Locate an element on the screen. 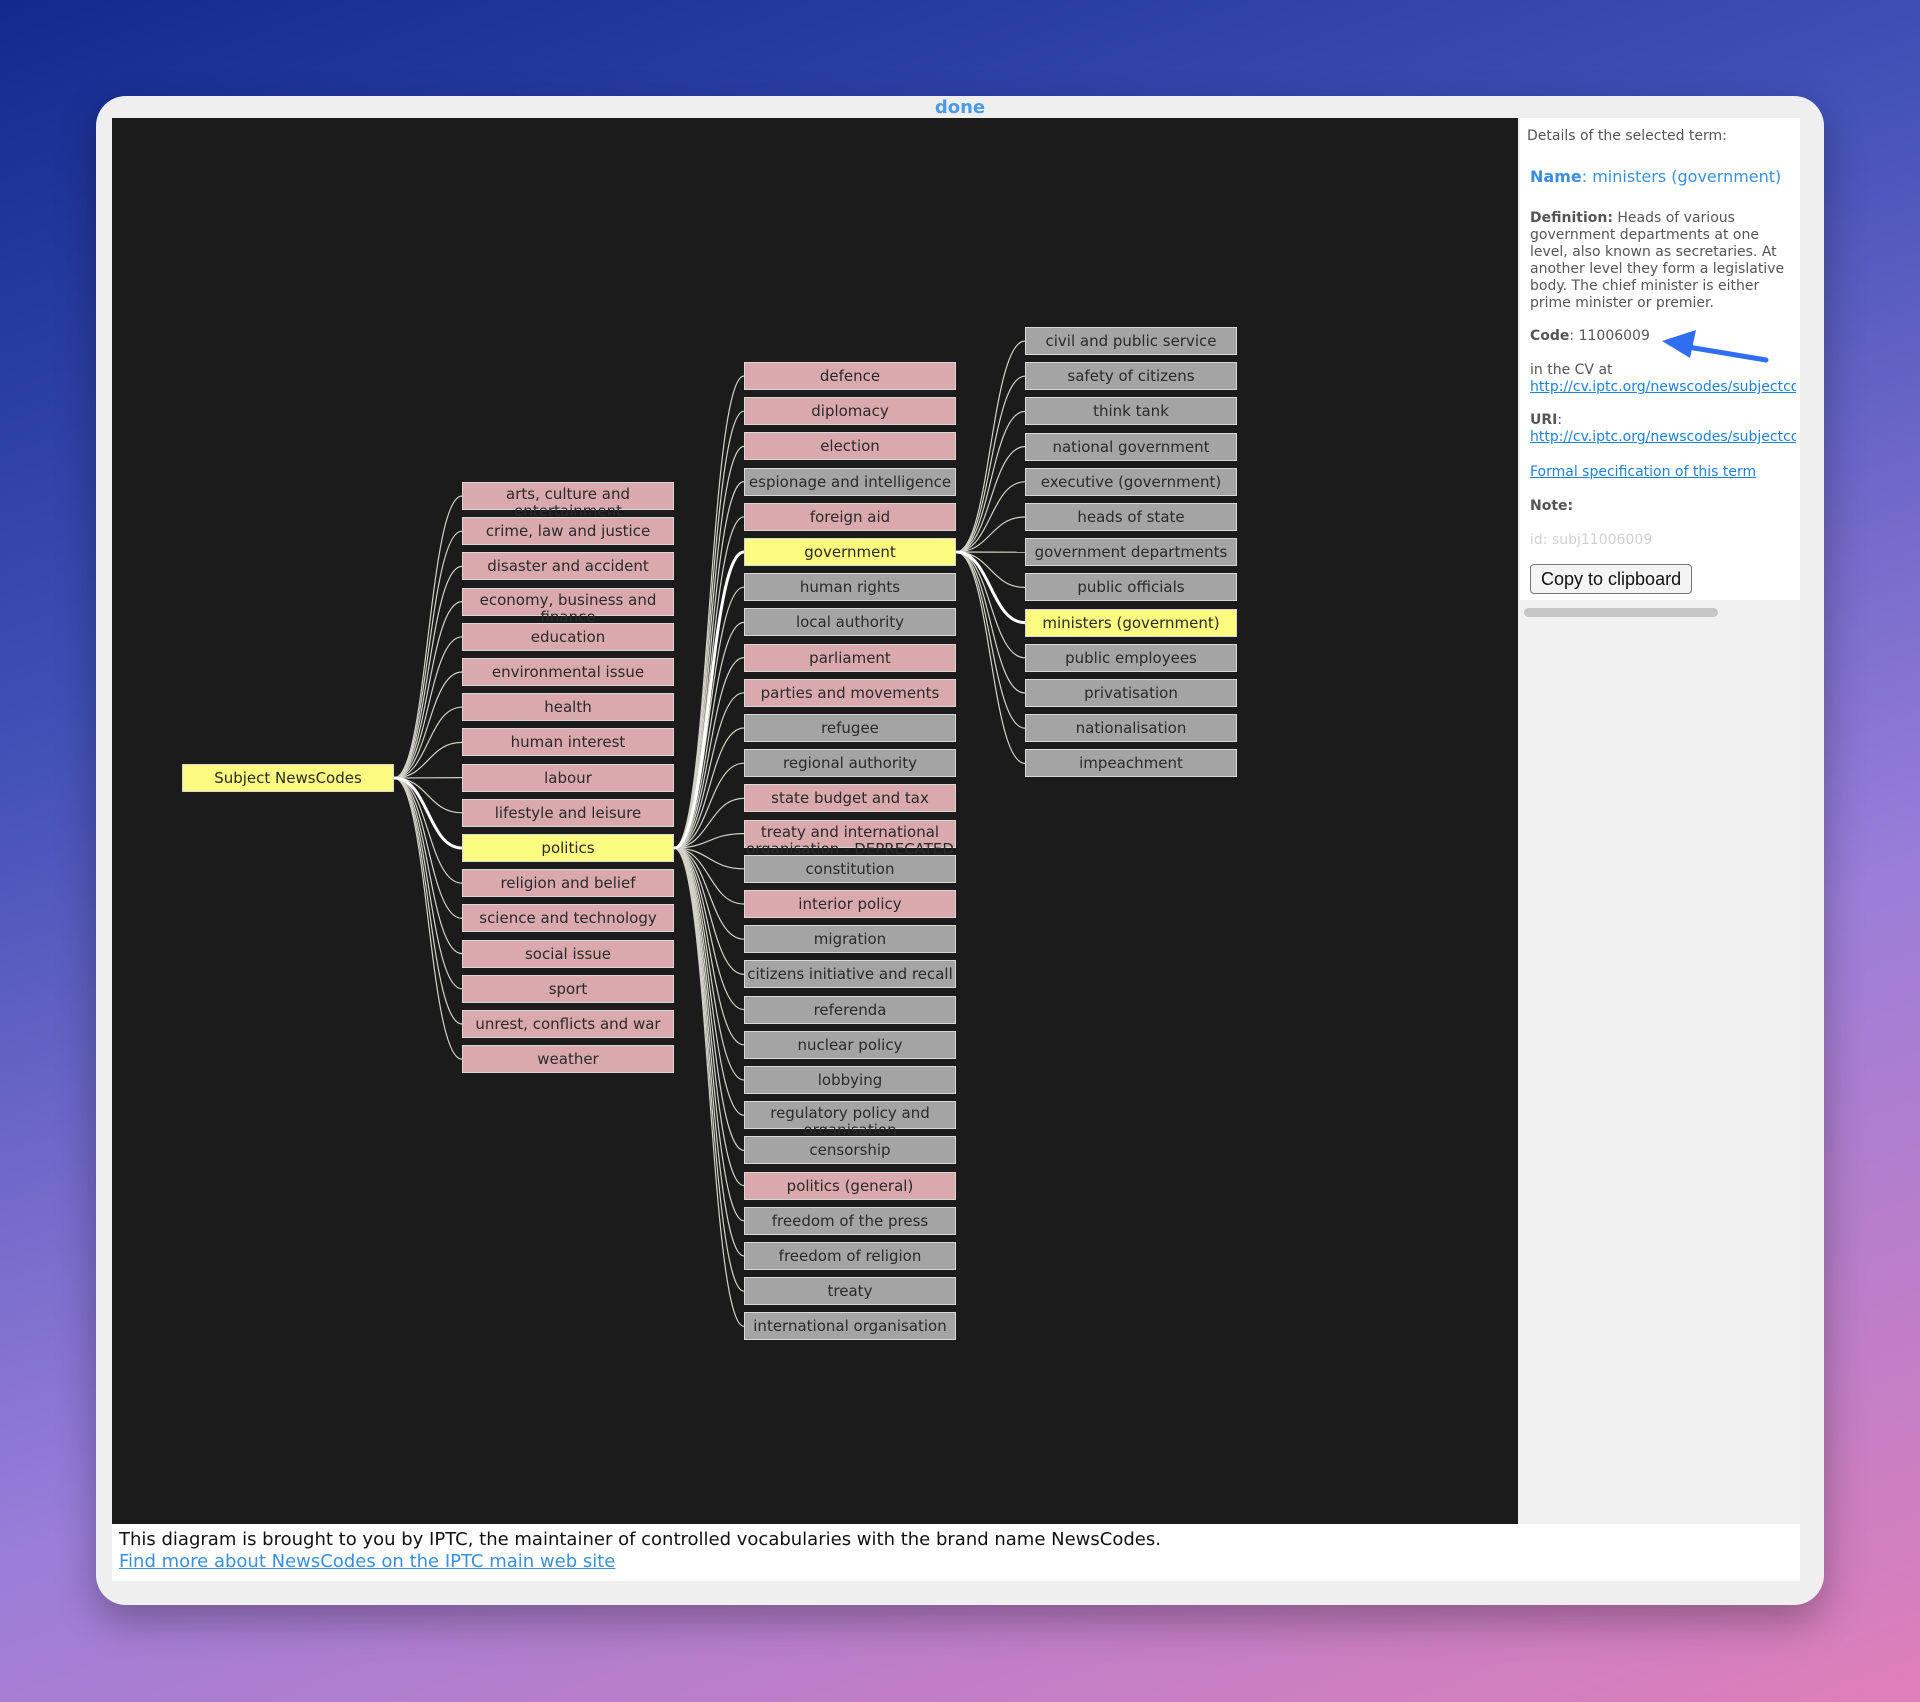  tree-node: civil and public service is located at coordinates (1131, 341).